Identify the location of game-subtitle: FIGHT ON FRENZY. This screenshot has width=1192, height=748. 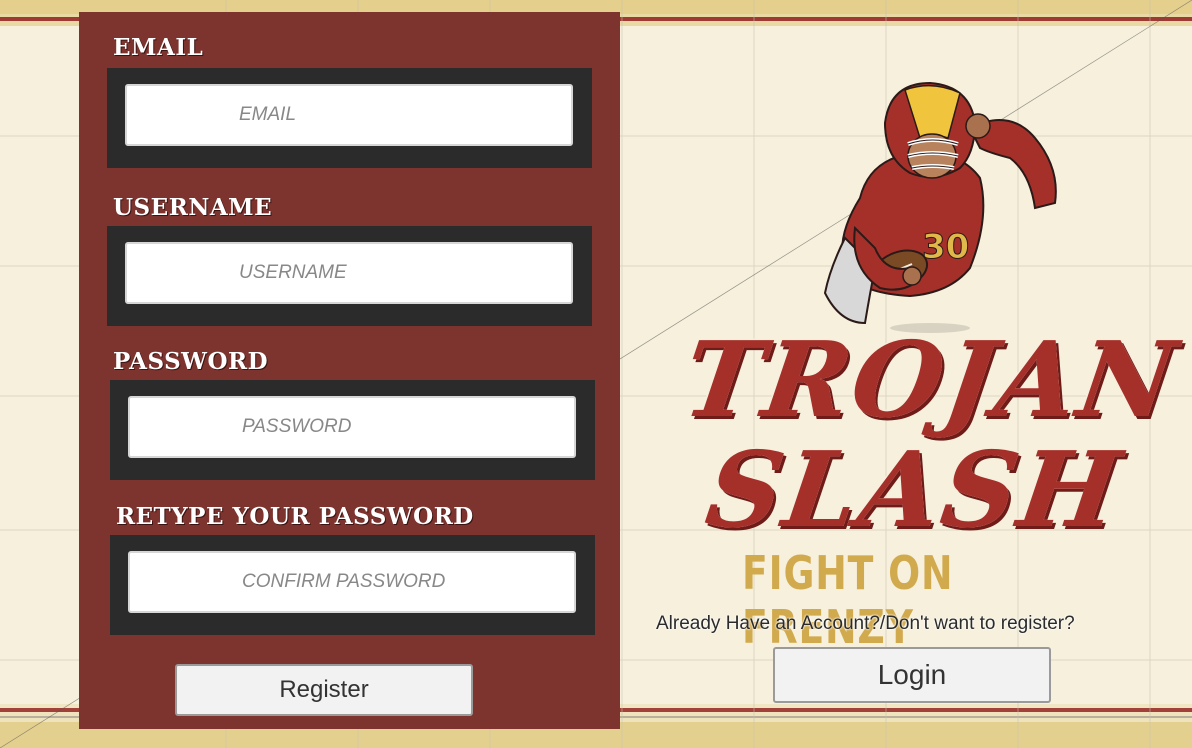
(848, 600).